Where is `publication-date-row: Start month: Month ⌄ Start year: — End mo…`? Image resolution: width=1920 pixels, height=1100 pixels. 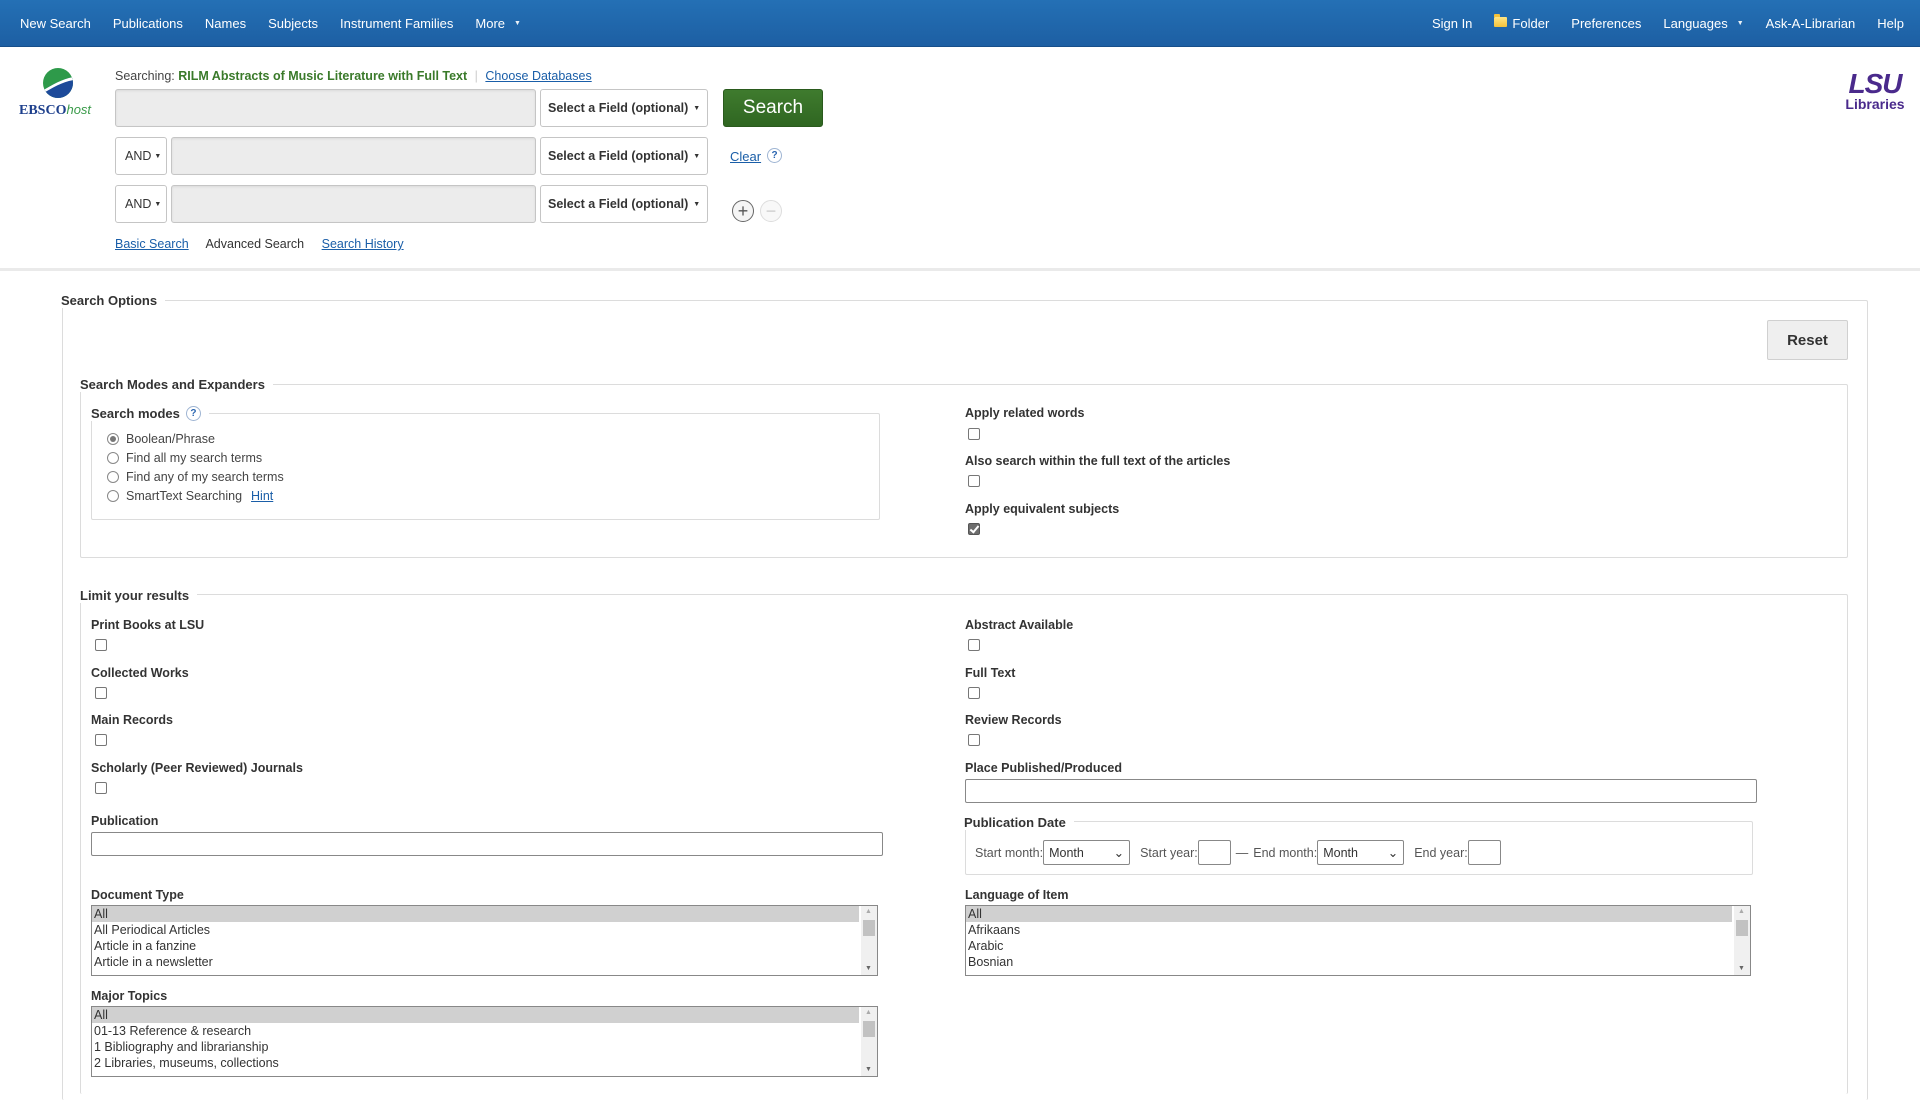
publication-date-row: Start month: Month ⌄ Start year: — End mo… is located at coordinates (1238, 852).